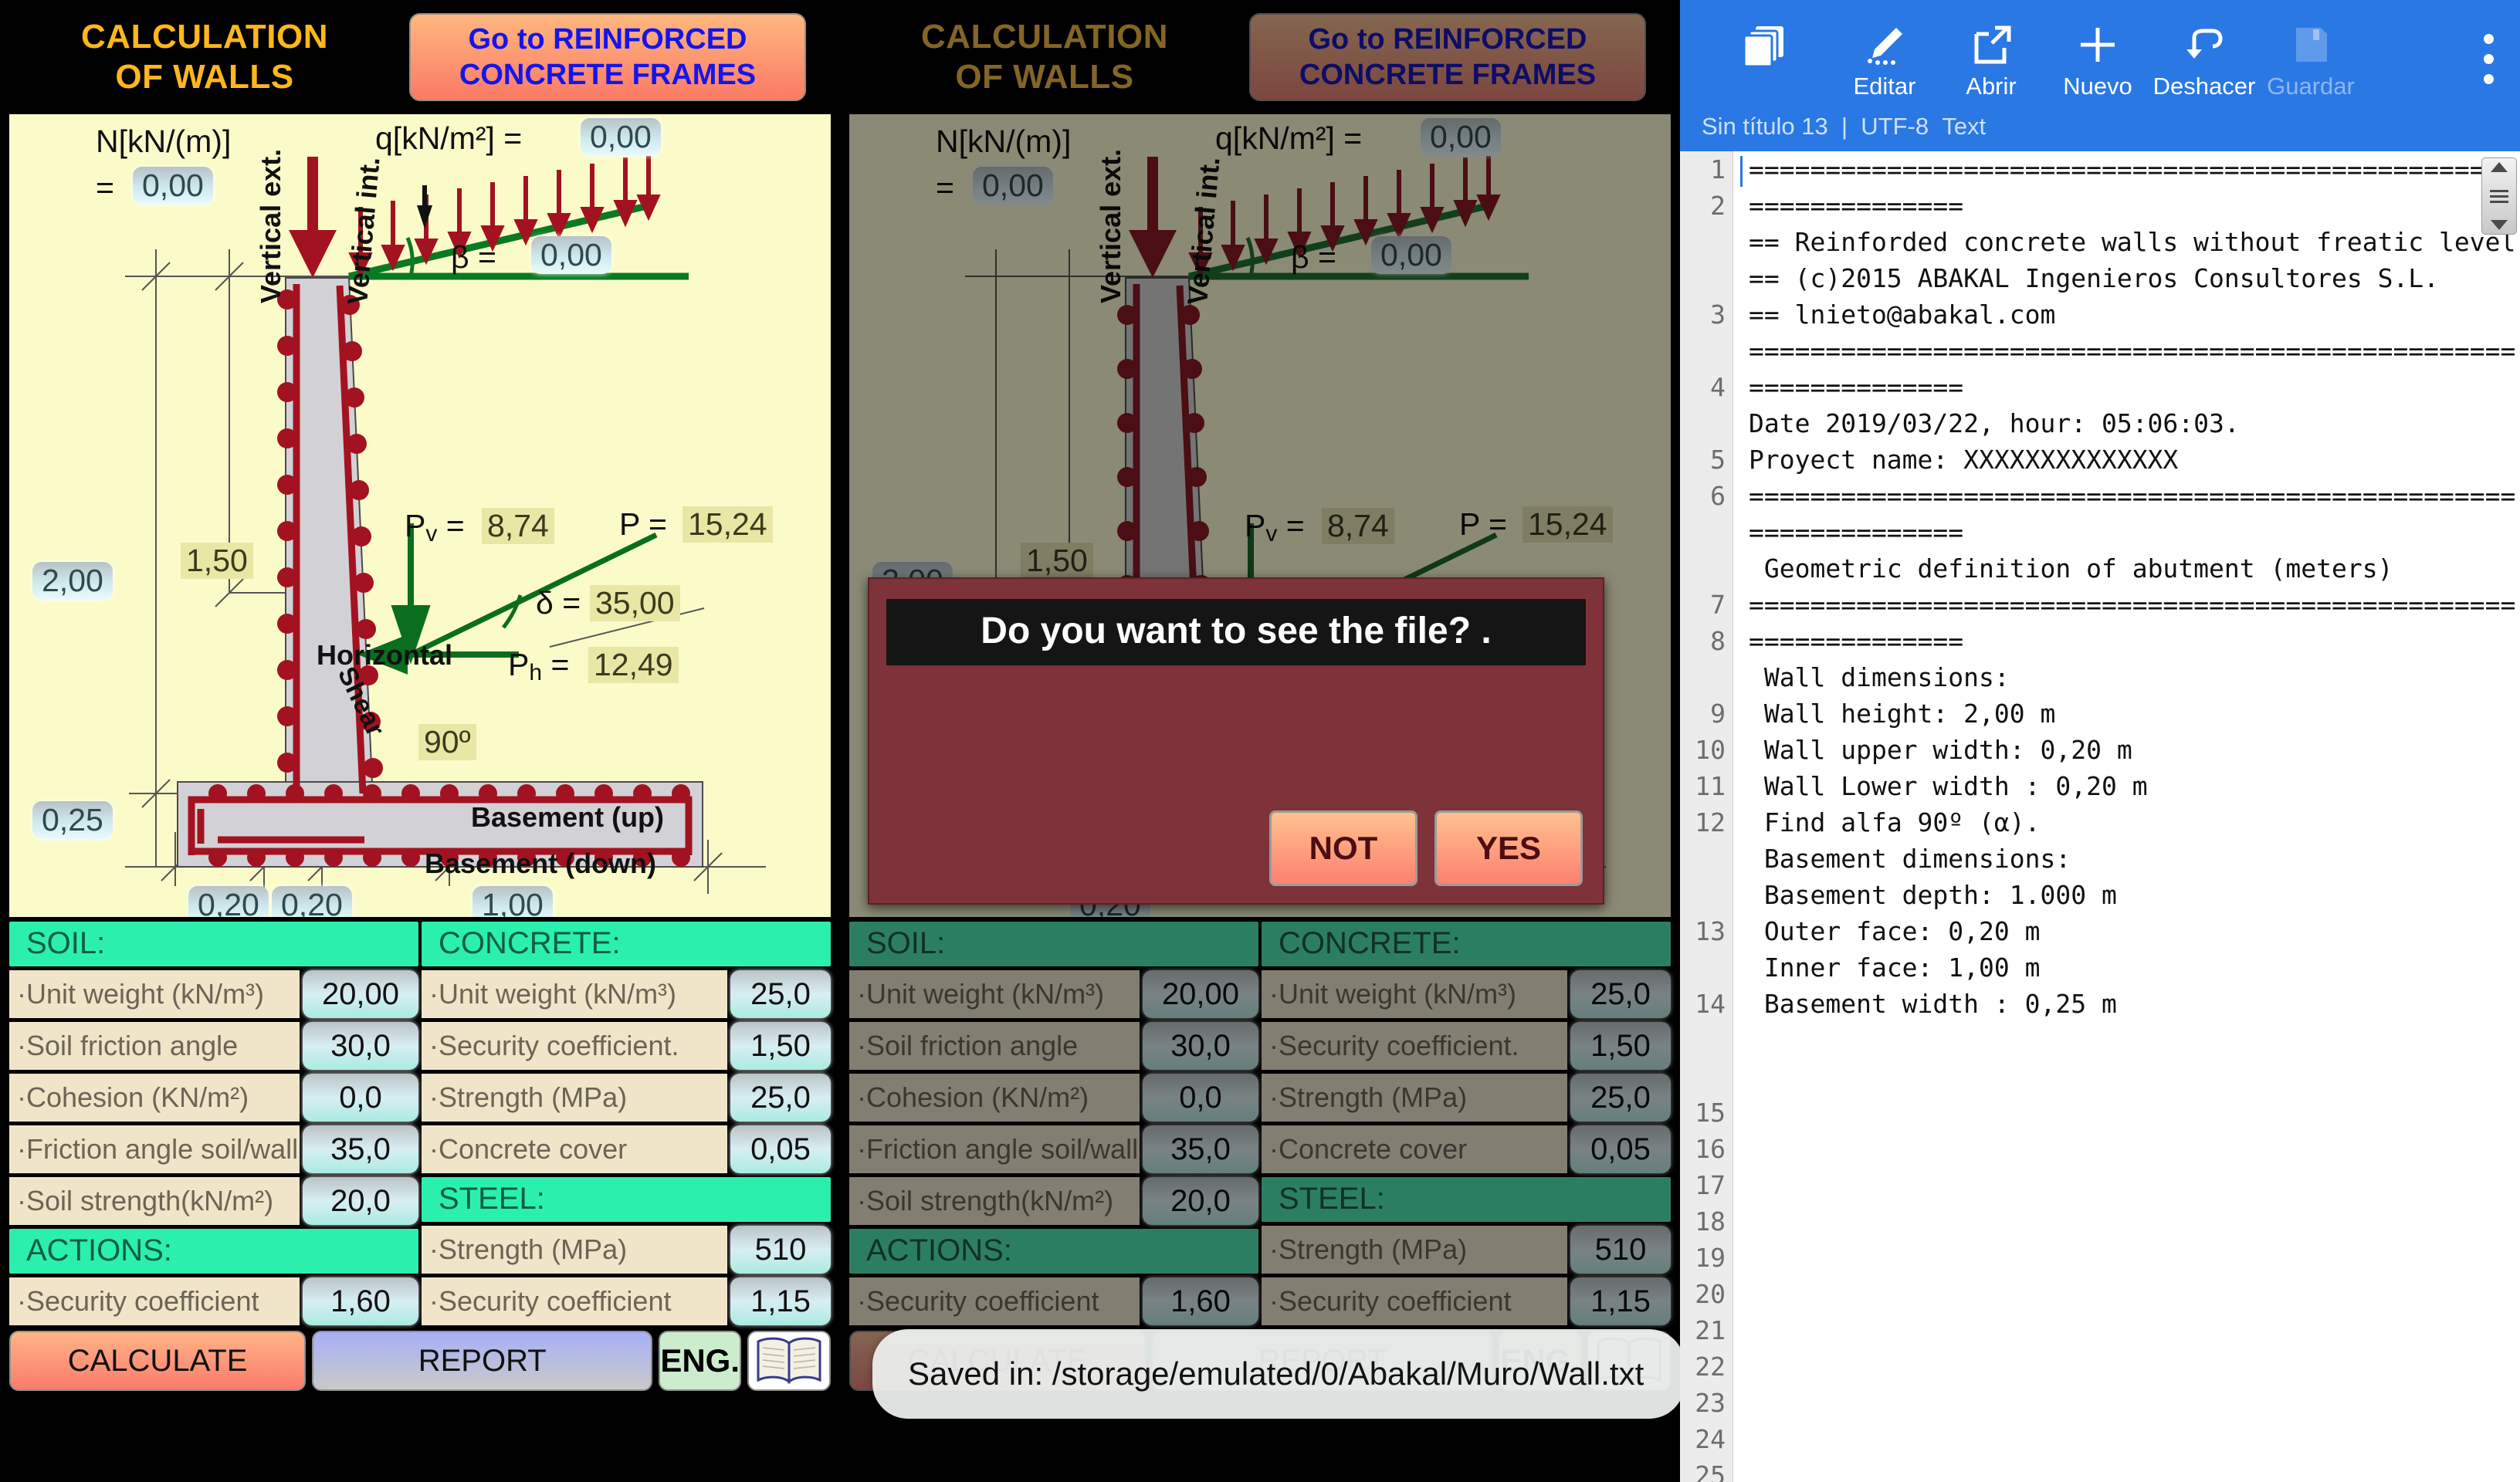 The image size is (2520, 1482). What do you see at coordinates (1200, 1301) in the screenshot?
I see `actions-security-coefficient-input-2: 1,60` at bounding box center [1200, 1301].